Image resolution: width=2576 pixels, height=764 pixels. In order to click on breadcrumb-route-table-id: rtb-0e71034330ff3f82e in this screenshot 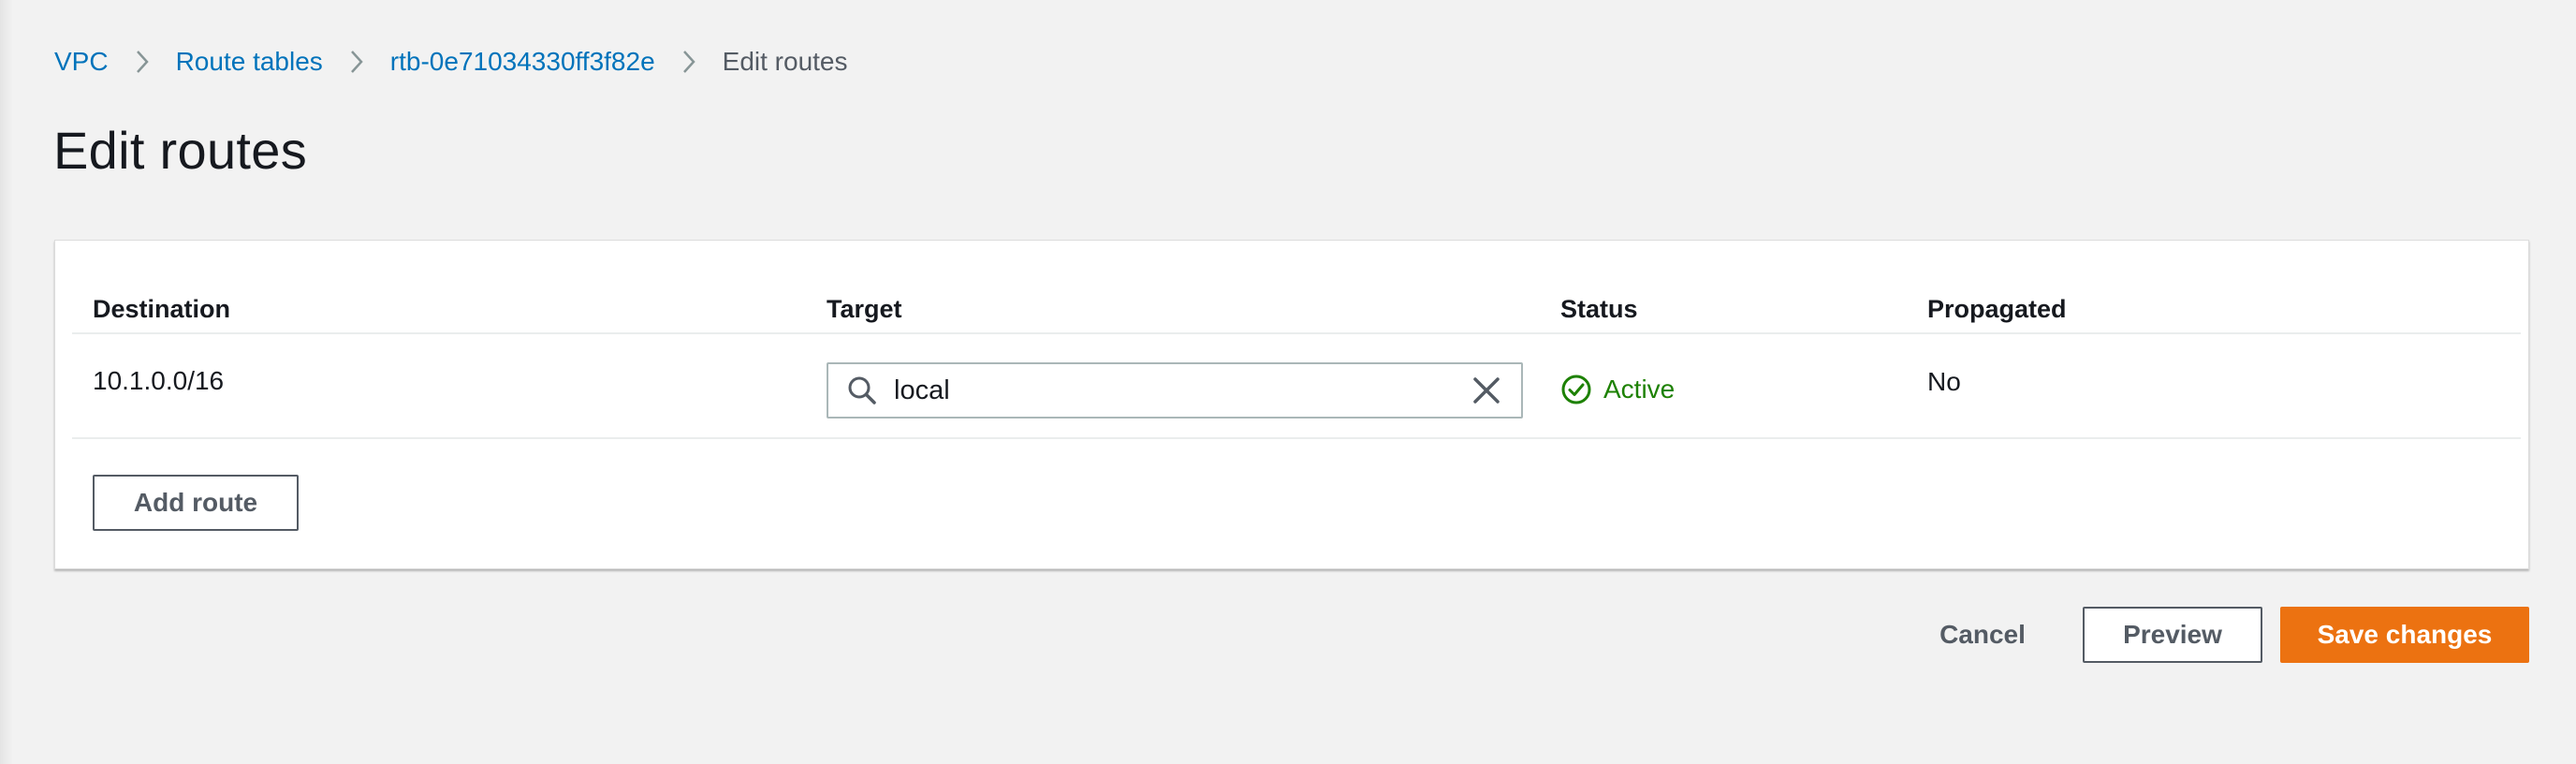, I will do `click(522, 62)`.